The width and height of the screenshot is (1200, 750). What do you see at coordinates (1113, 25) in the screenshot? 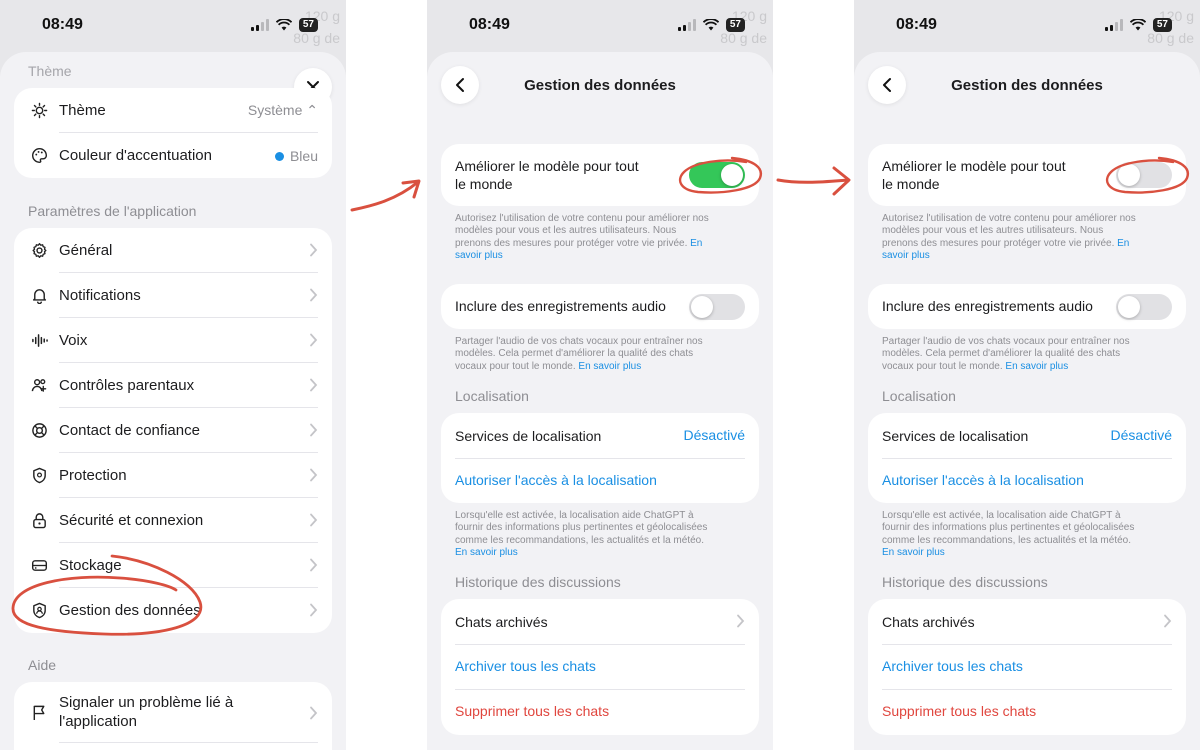
I see `signal-icon` at bounding box center [1113, 25].